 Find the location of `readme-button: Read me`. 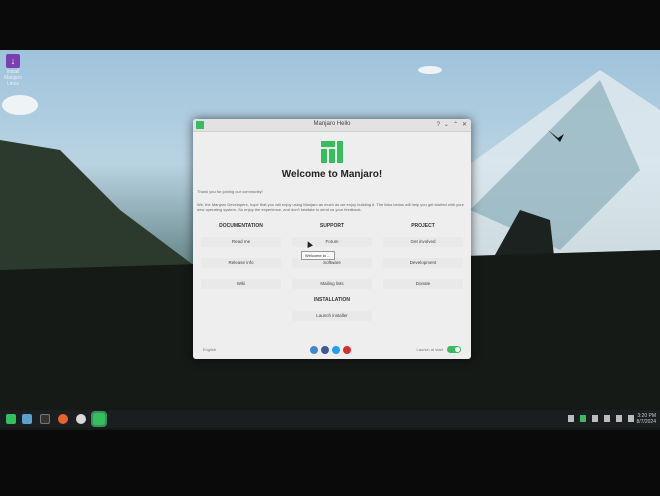

readme-button: Read me is located at coordinates (241, 242).